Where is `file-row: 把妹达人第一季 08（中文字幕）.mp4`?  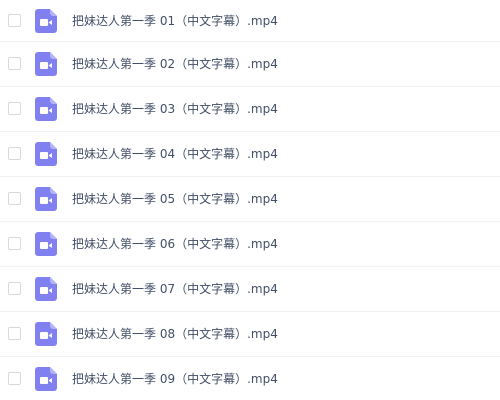
file-row: 把妹达人第一季 08（中文字幕）.mp4 is located at coordinates (250, 334).